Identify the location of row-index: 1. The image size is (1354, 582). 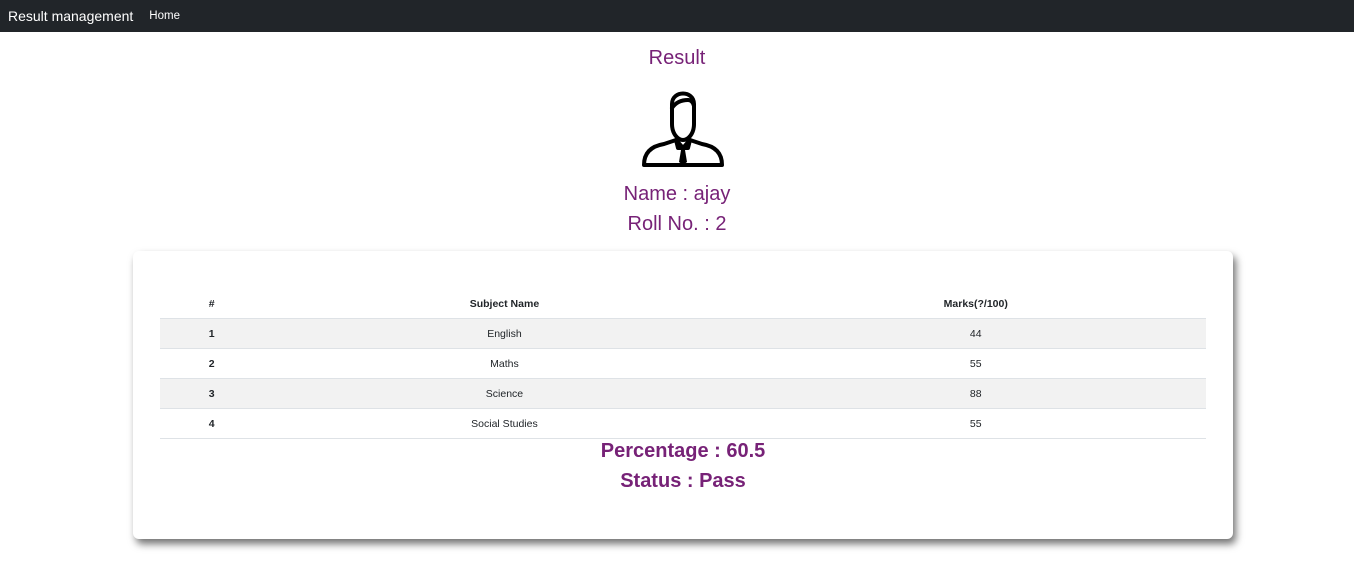
(212, 333).